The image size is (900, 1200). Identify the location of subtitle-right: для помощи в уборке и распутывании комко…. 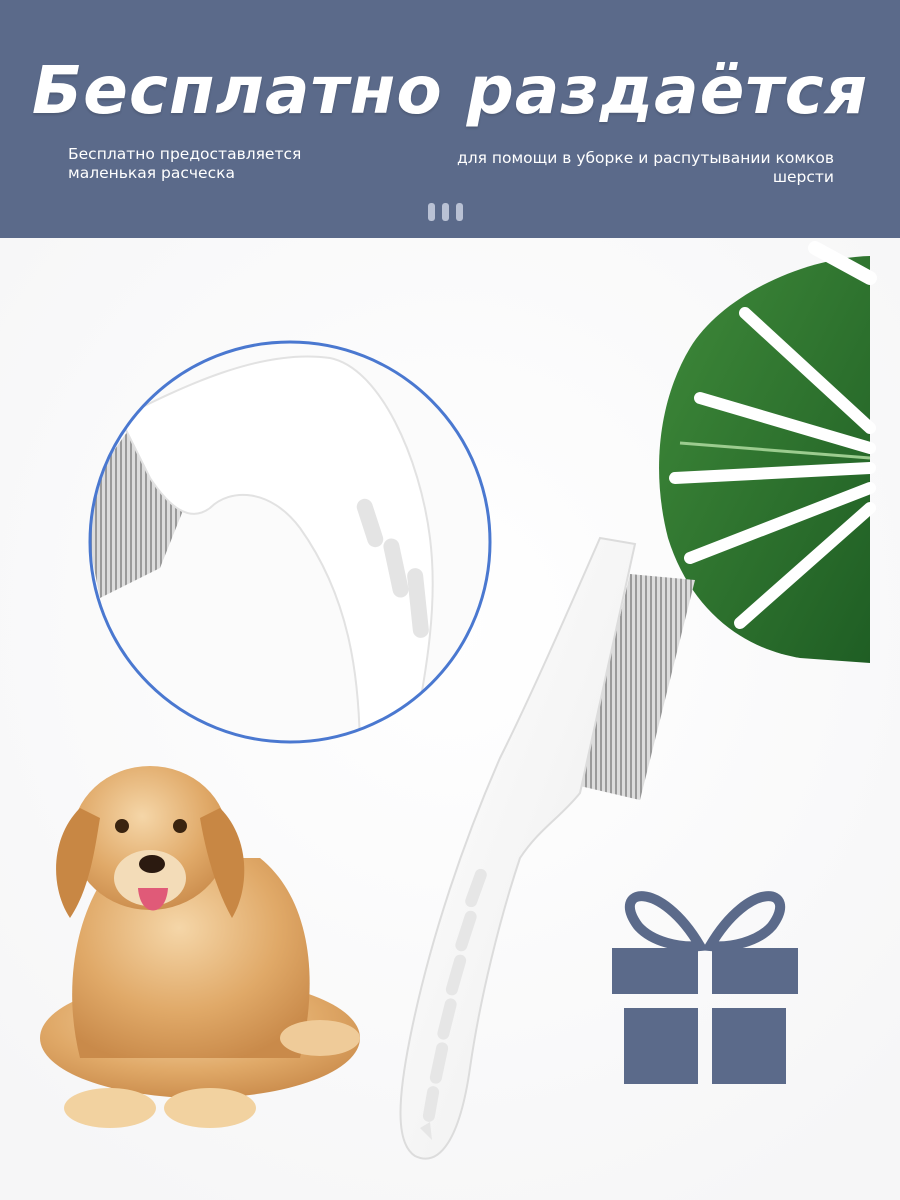
(645, 167).